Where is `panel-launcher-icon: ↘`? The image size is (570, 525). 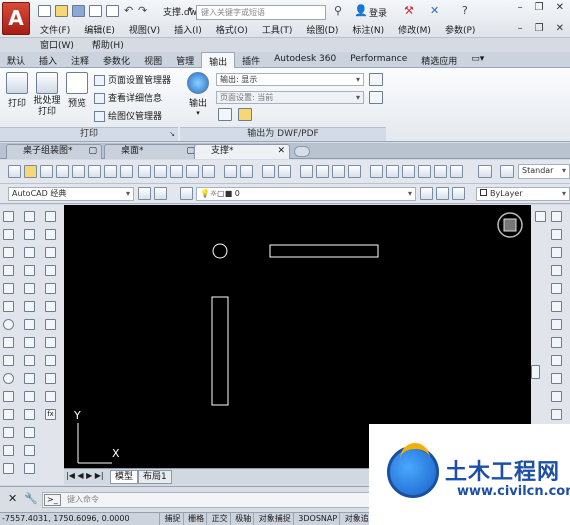 panel-launcher-icon: ↘ is located at coordinates (172, 134).